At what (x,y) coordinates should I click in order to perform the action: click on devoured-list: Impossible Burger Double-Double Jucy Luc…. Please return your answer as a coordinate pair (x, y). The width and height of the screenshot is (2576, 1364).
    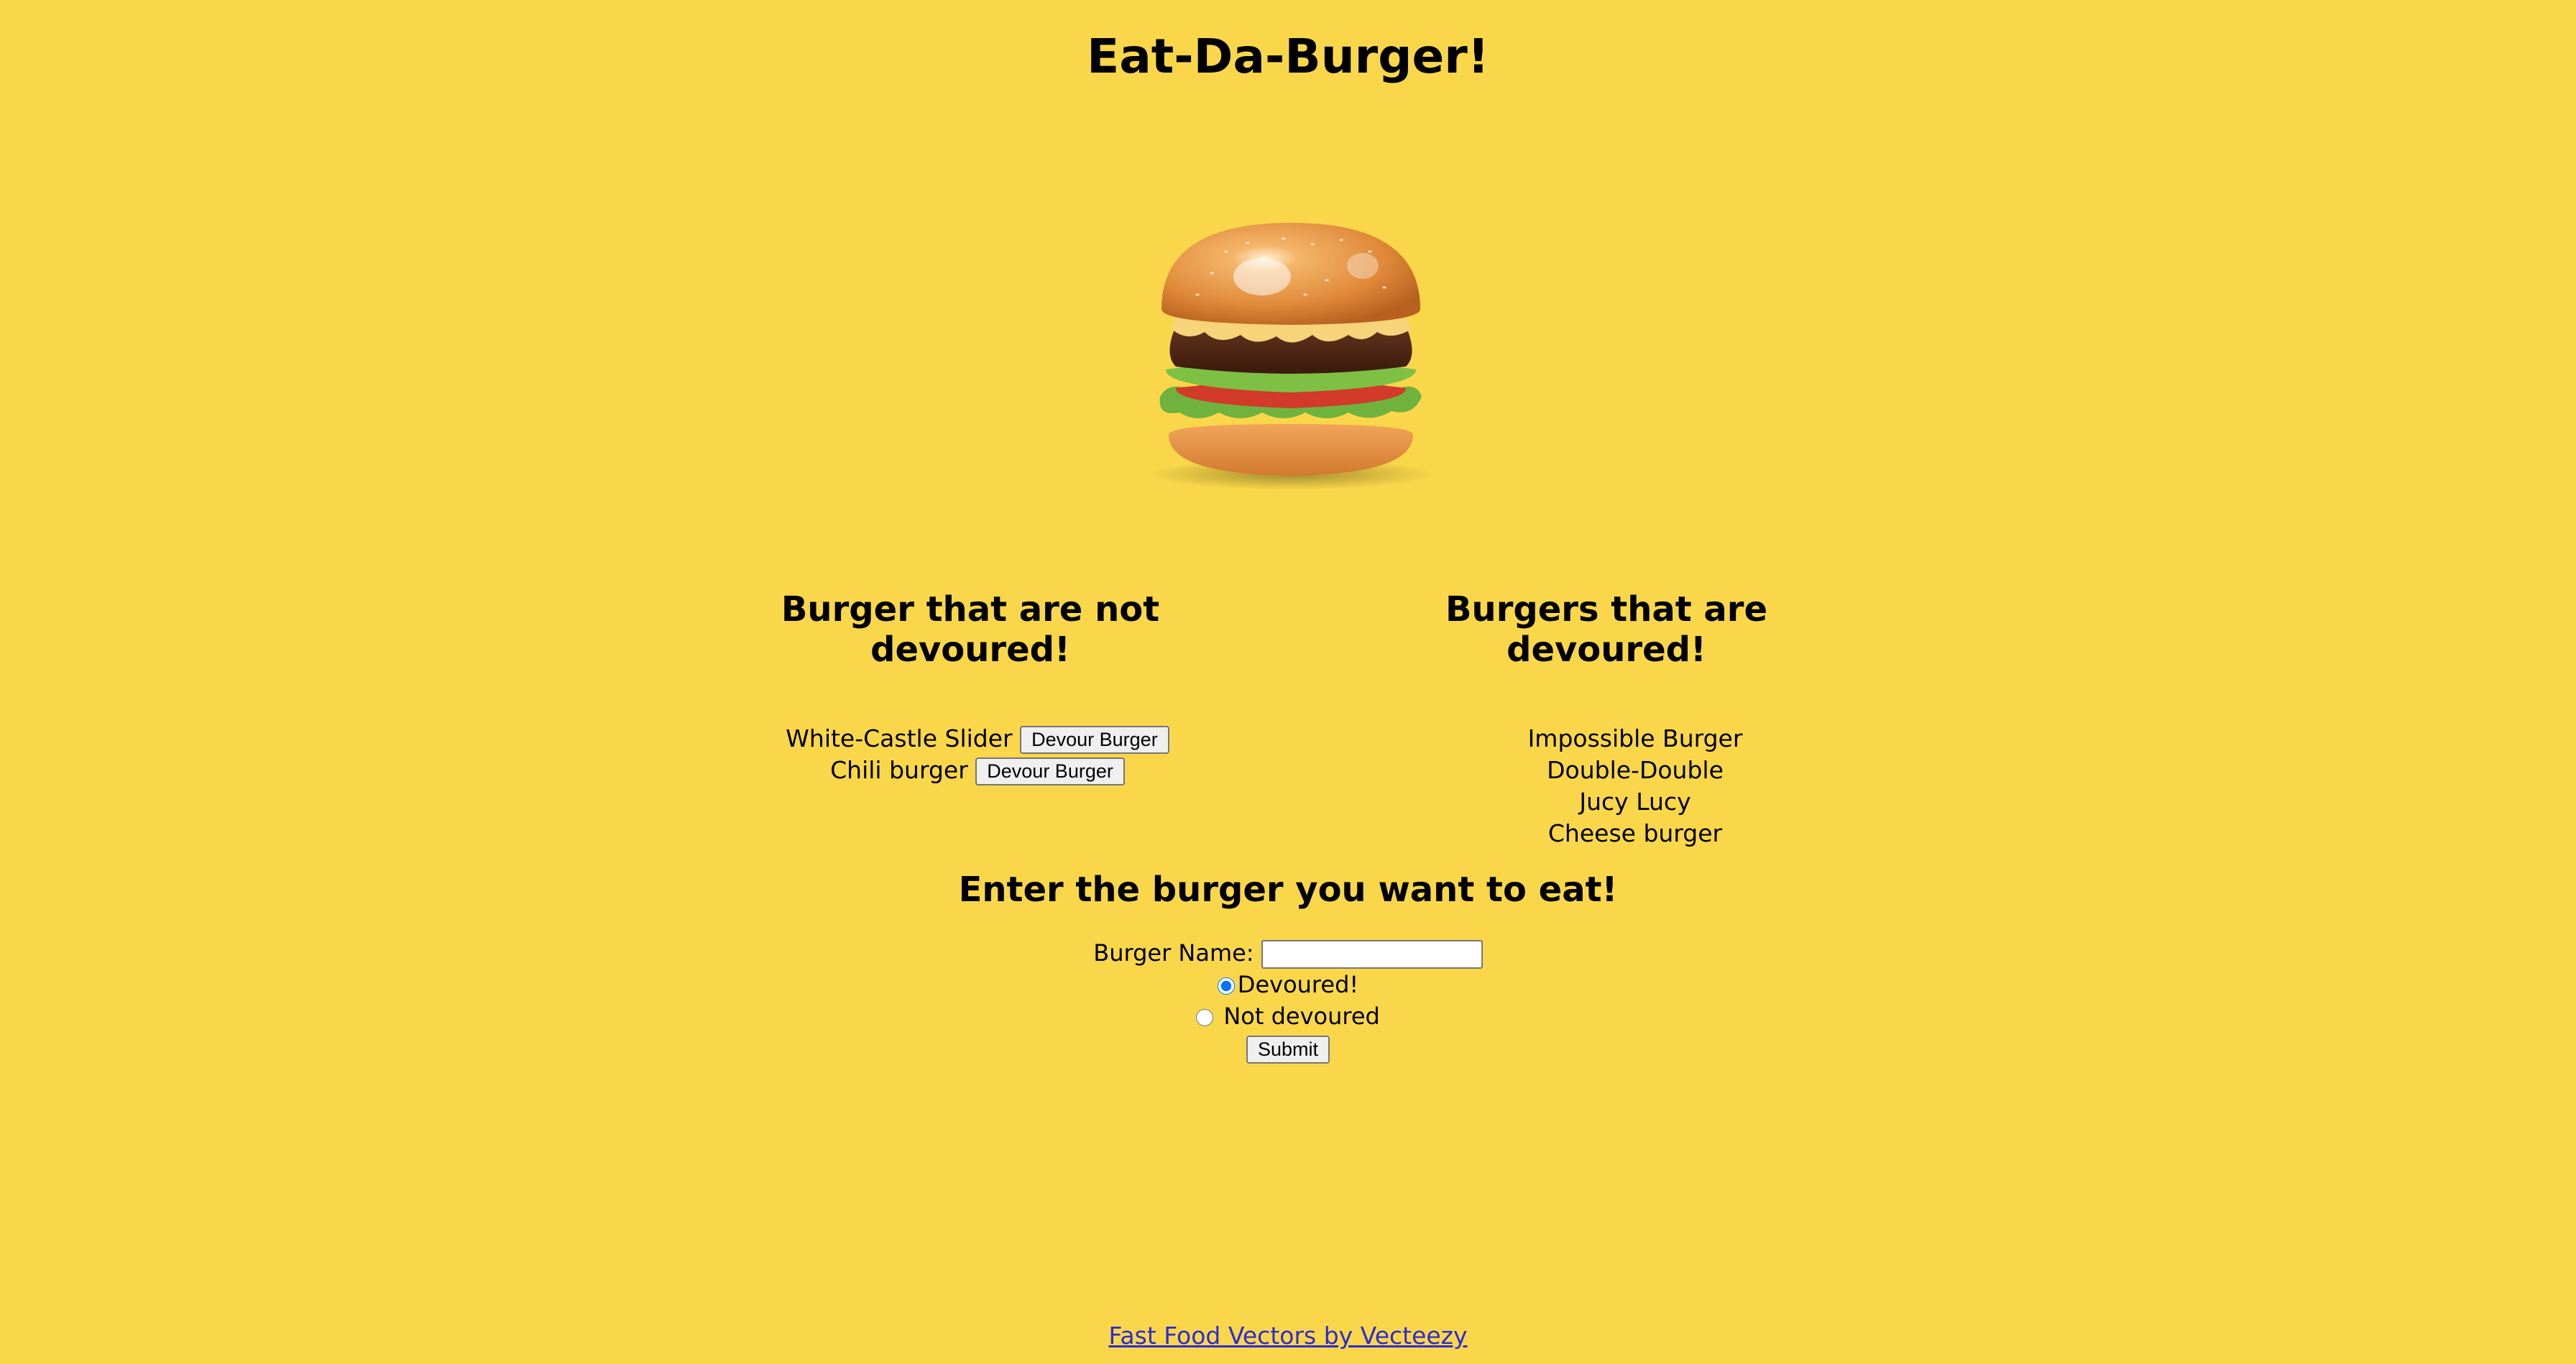
    Looking at the image, I should click on (1606, 786).